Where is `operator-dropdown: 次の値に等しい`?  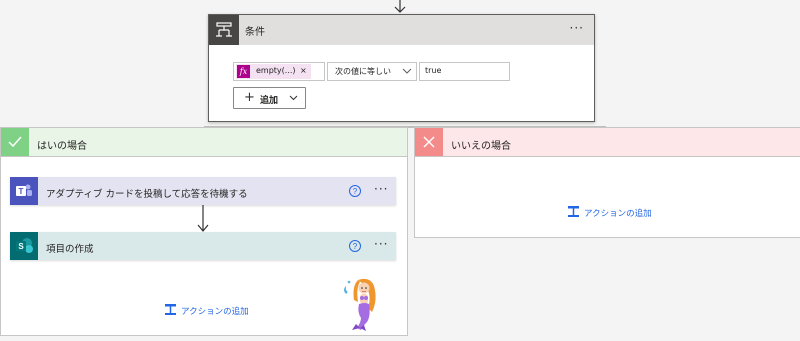
operator-dropdown: 次の値に等しい is located at coordinates (372, 71).